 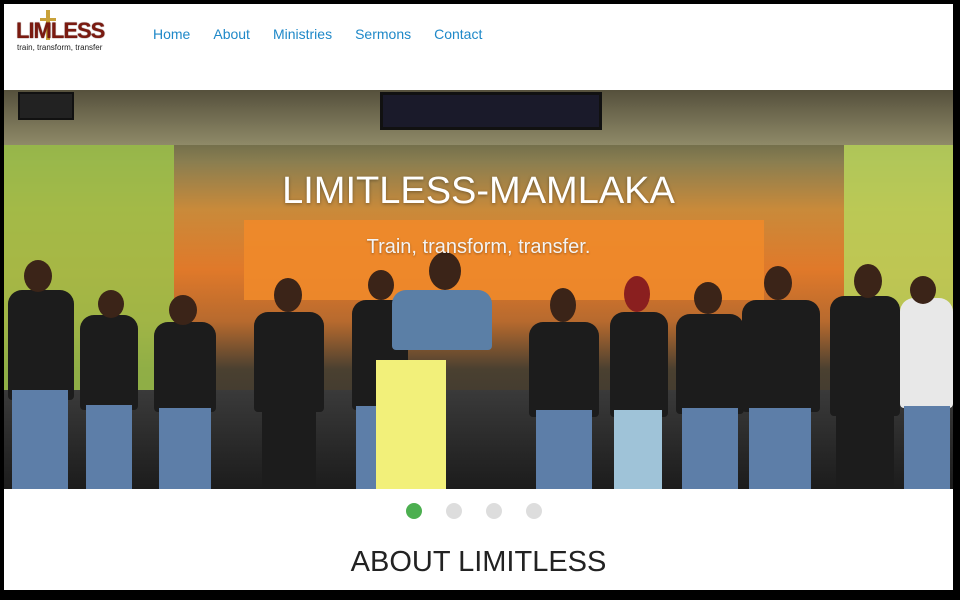 What do you see at coordinates (46, 106) in the screenshot?
I see `hero-bg-tv-left` at bounding box center [46, 106].